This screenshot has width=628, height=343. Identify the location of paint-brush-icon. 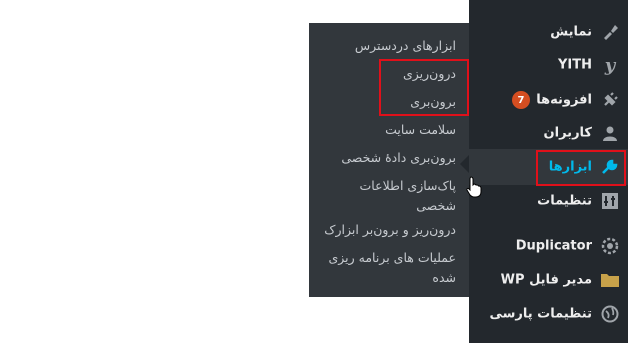
(610, 32).